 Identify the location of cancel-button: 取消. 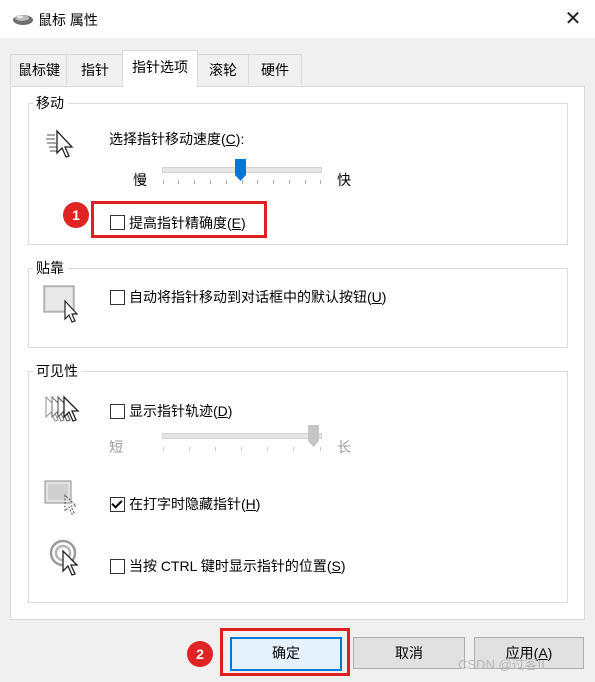
(409, 653).